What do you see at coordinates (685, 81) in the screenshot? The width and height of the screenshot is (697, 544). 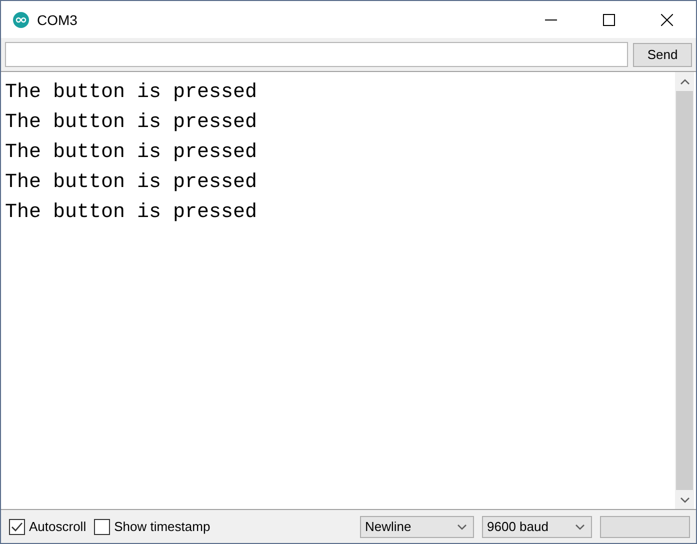 I see `scroll-up-icon` at bounding box center [685, 81].